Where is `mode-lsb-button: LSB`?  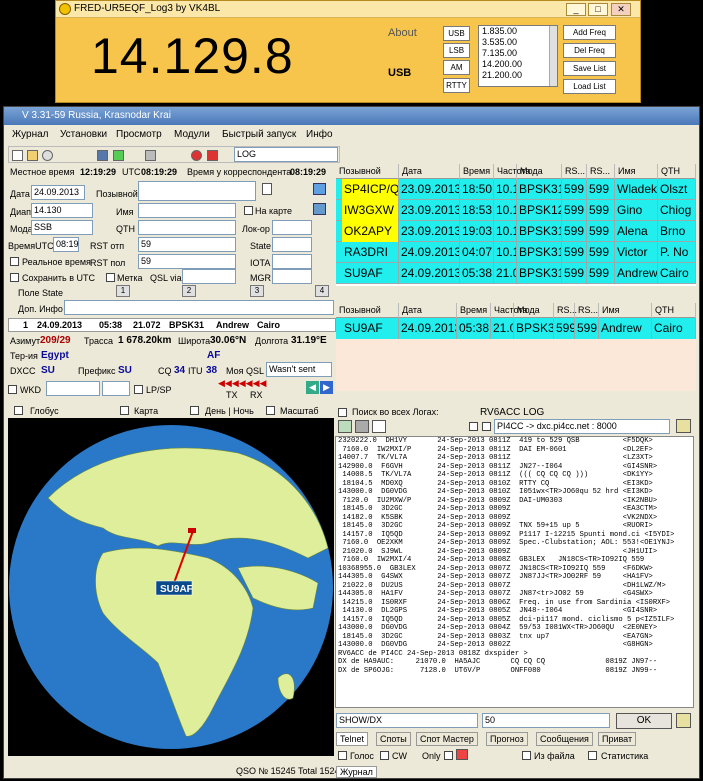
mode-lsb-button: LSB is located at coordinates (456, 50).